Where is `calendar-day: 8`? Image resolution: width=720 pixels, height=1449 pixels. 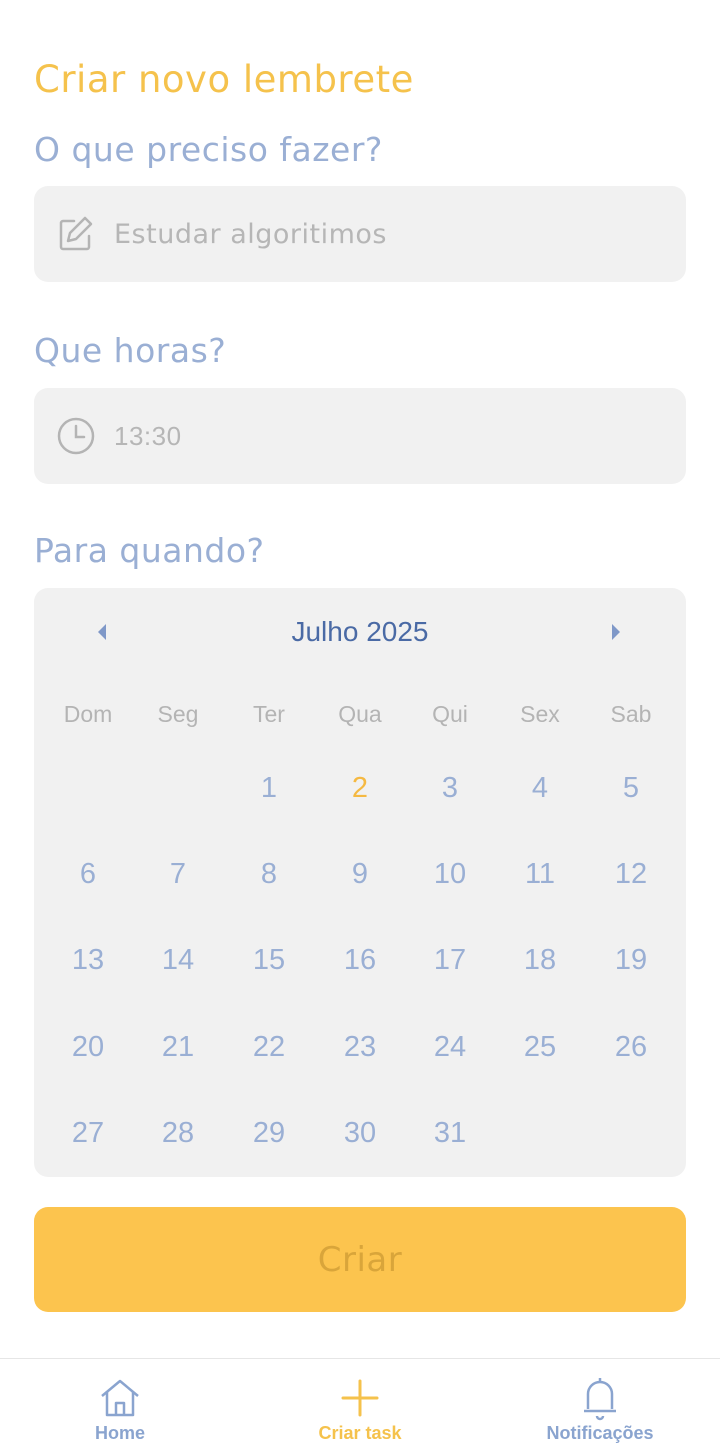 calendar-day: 8 is located at coordinates (269, 874).